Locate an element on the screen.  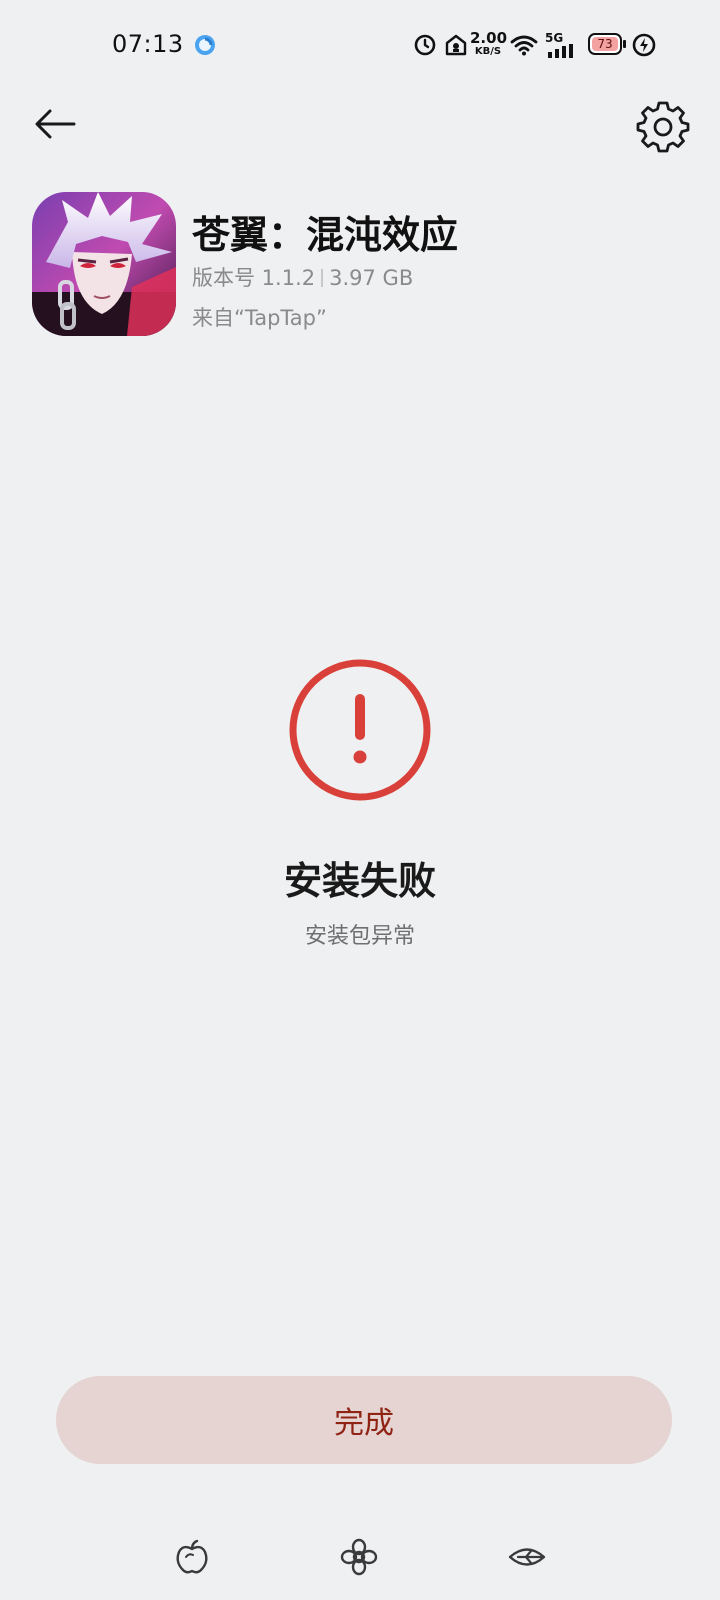
app-icon is located at coordinates (104, 264).